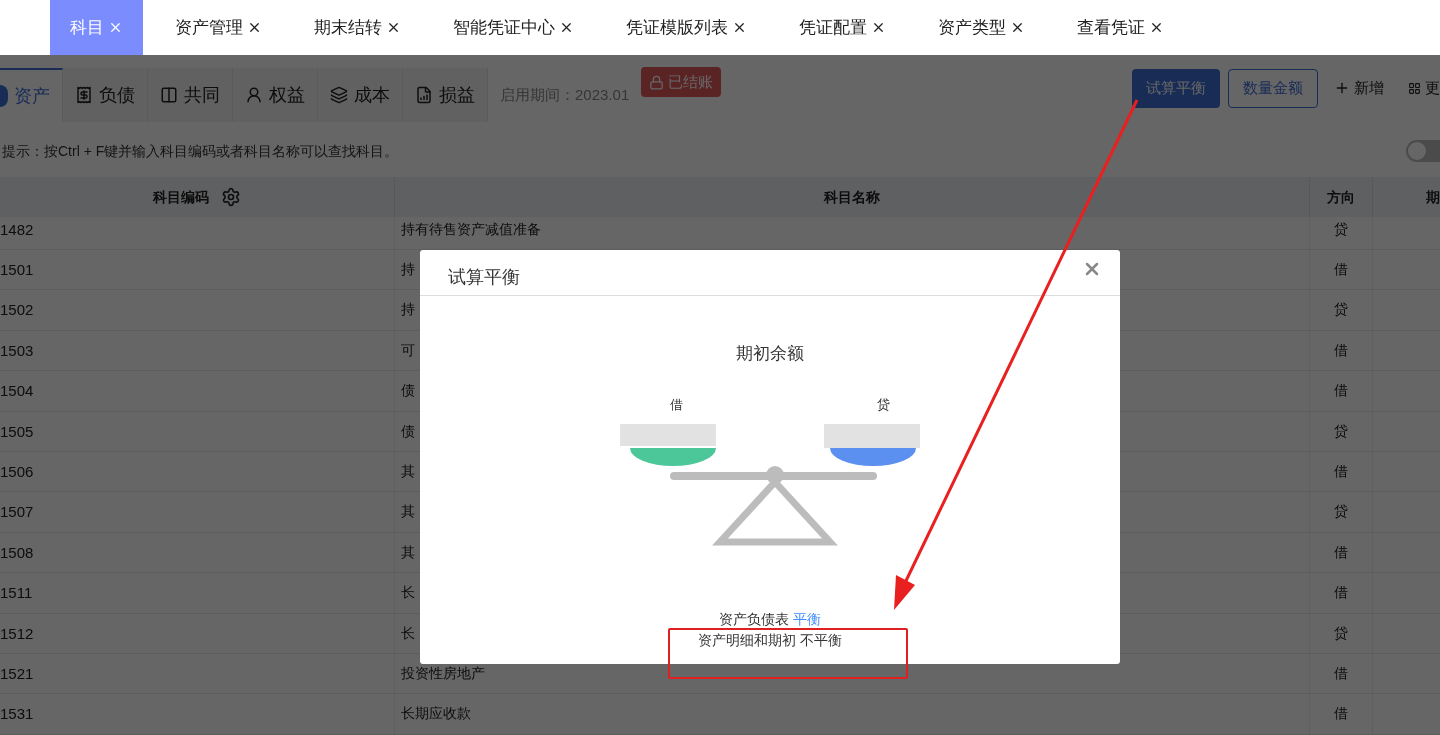 The height and width of the screenshot is (735, 1440). What do you see at coordinates (231, 197) in the screenshot?
I see `settings-icon` at bounding box center [231, 197].